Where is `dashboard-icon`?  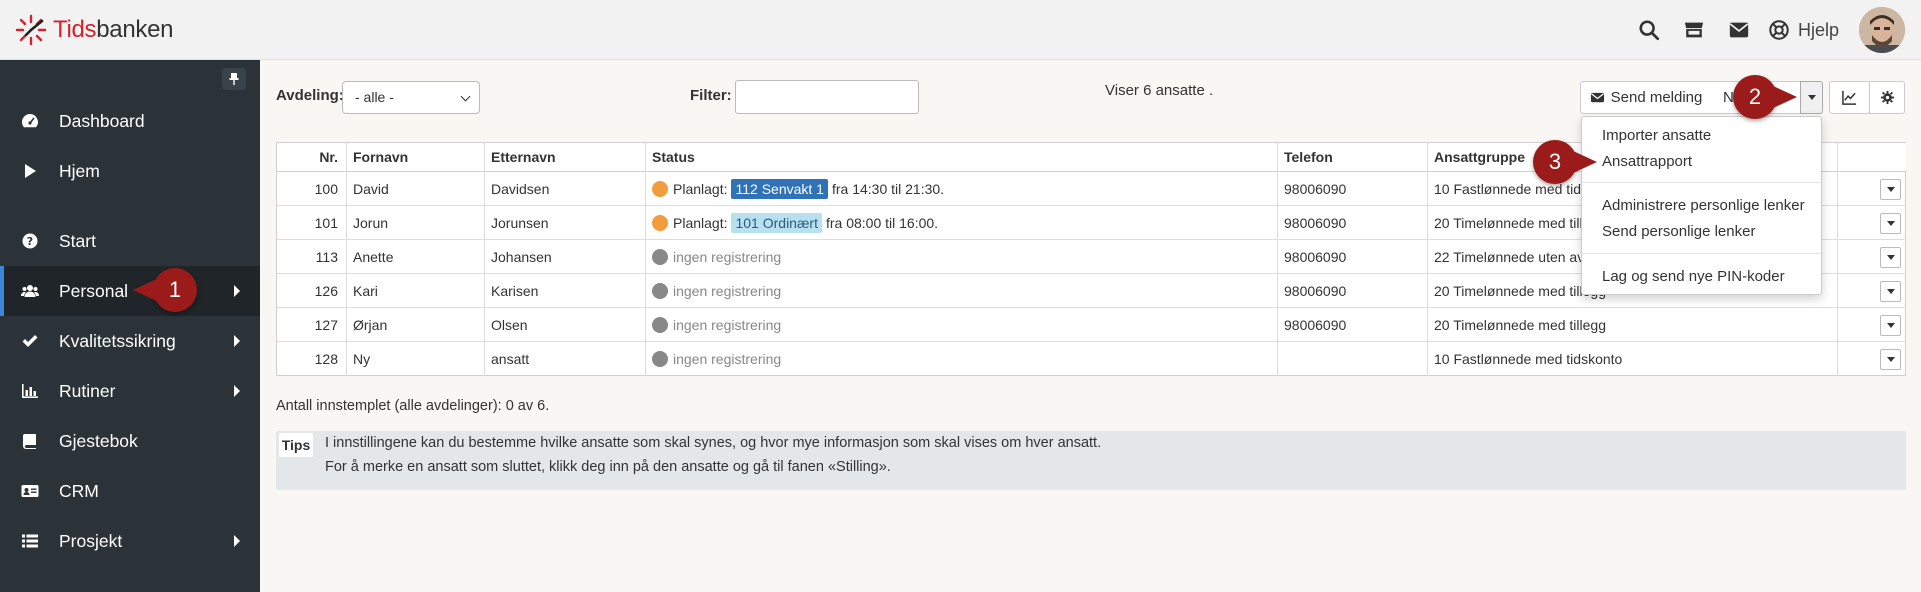 dashboard-icon is located at coordinates (30, 121).